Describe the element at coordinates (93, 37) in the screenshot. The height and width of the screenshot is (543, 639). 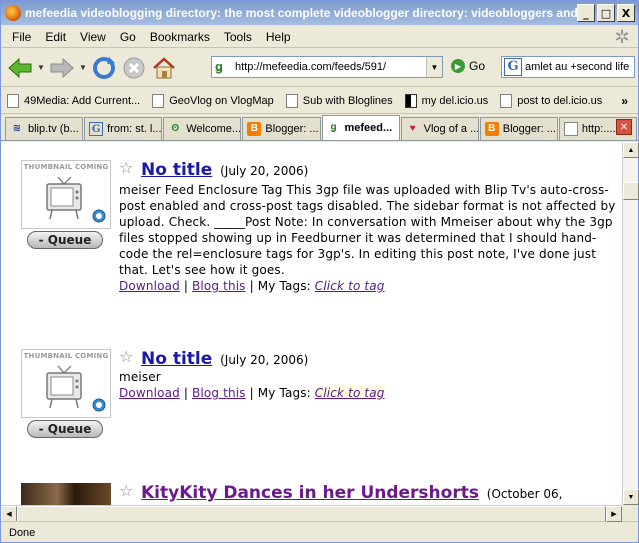
I see `menu-view: View` at that location.